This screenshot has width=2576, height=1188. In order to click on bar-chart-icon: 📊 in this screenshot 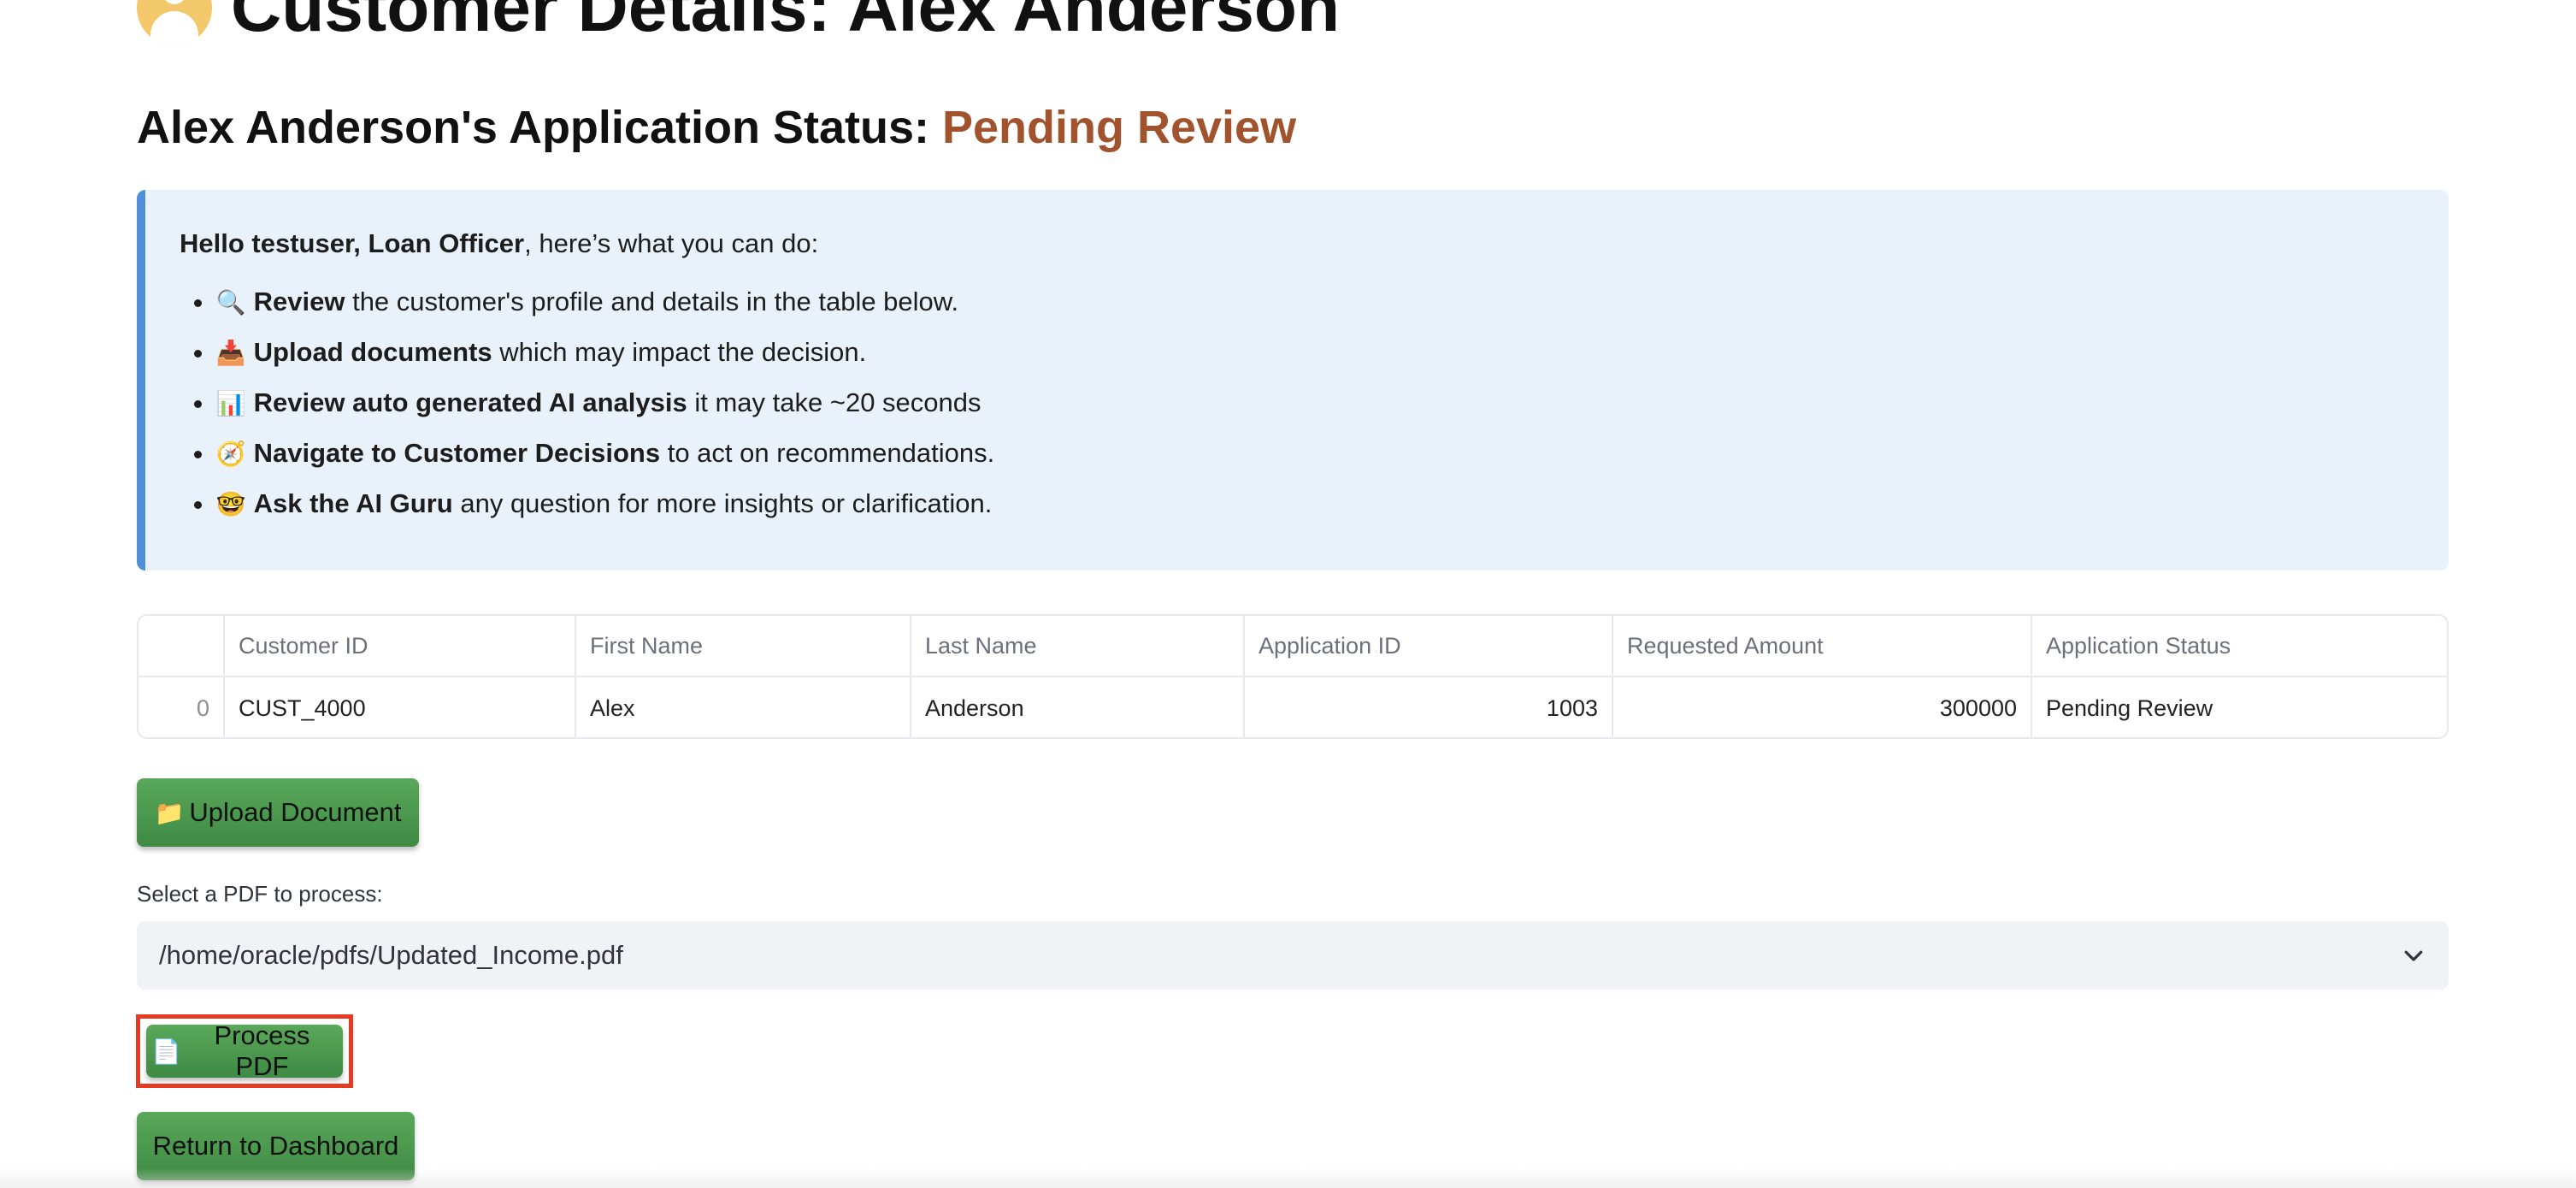, I will do `click(231, 403)`.